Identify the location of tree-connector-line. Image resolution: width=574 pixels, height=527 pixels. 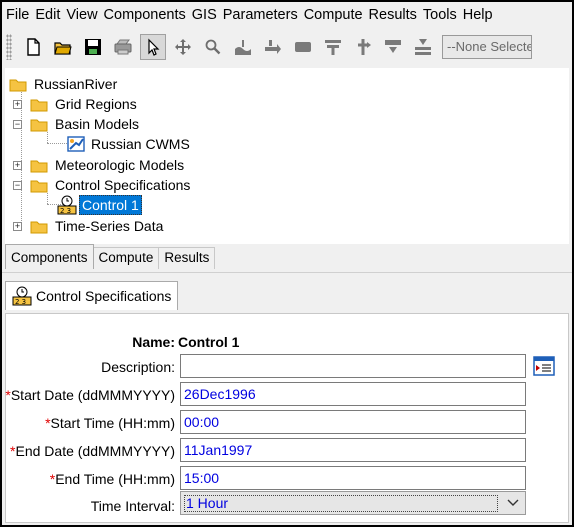
(57, 143).